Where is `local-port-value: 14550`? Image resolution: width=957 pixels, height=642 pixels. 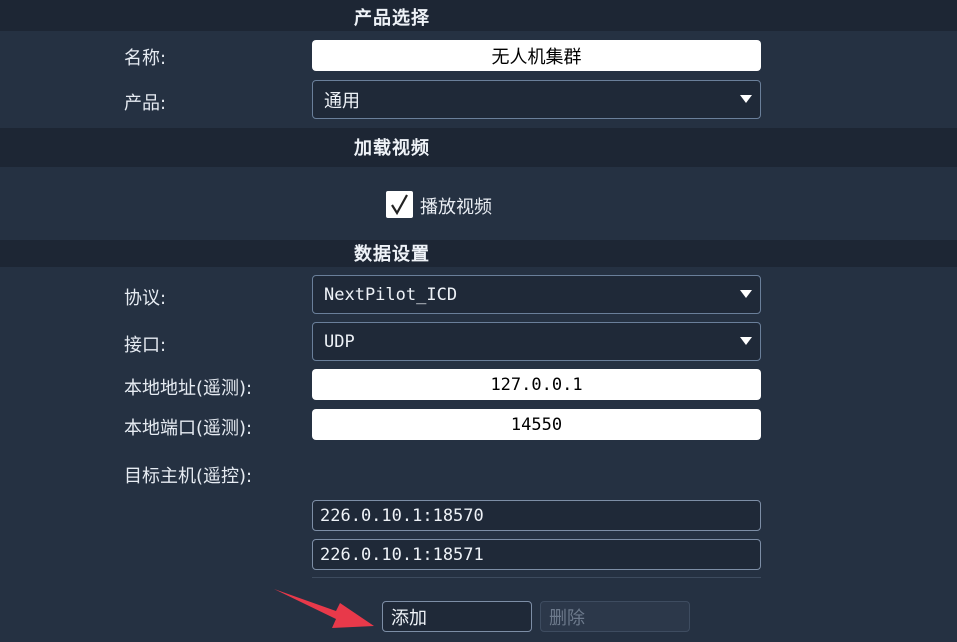 local-port-value: 14550 is located at coordinates (536, 424).